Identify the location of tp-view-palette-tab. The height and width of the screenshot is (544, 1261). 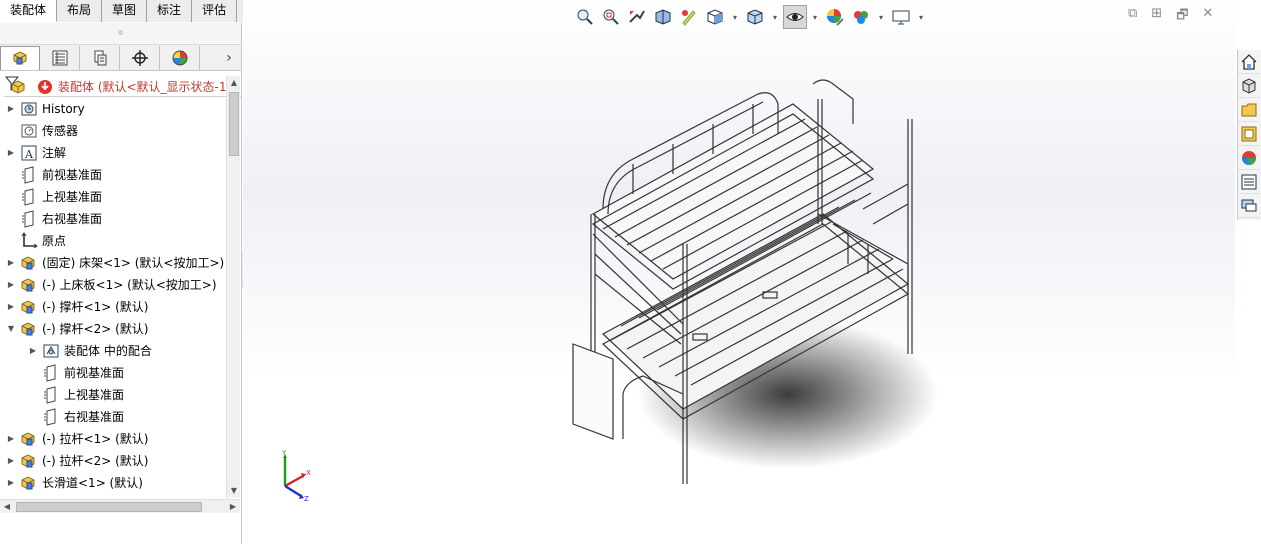
(1249, 134).